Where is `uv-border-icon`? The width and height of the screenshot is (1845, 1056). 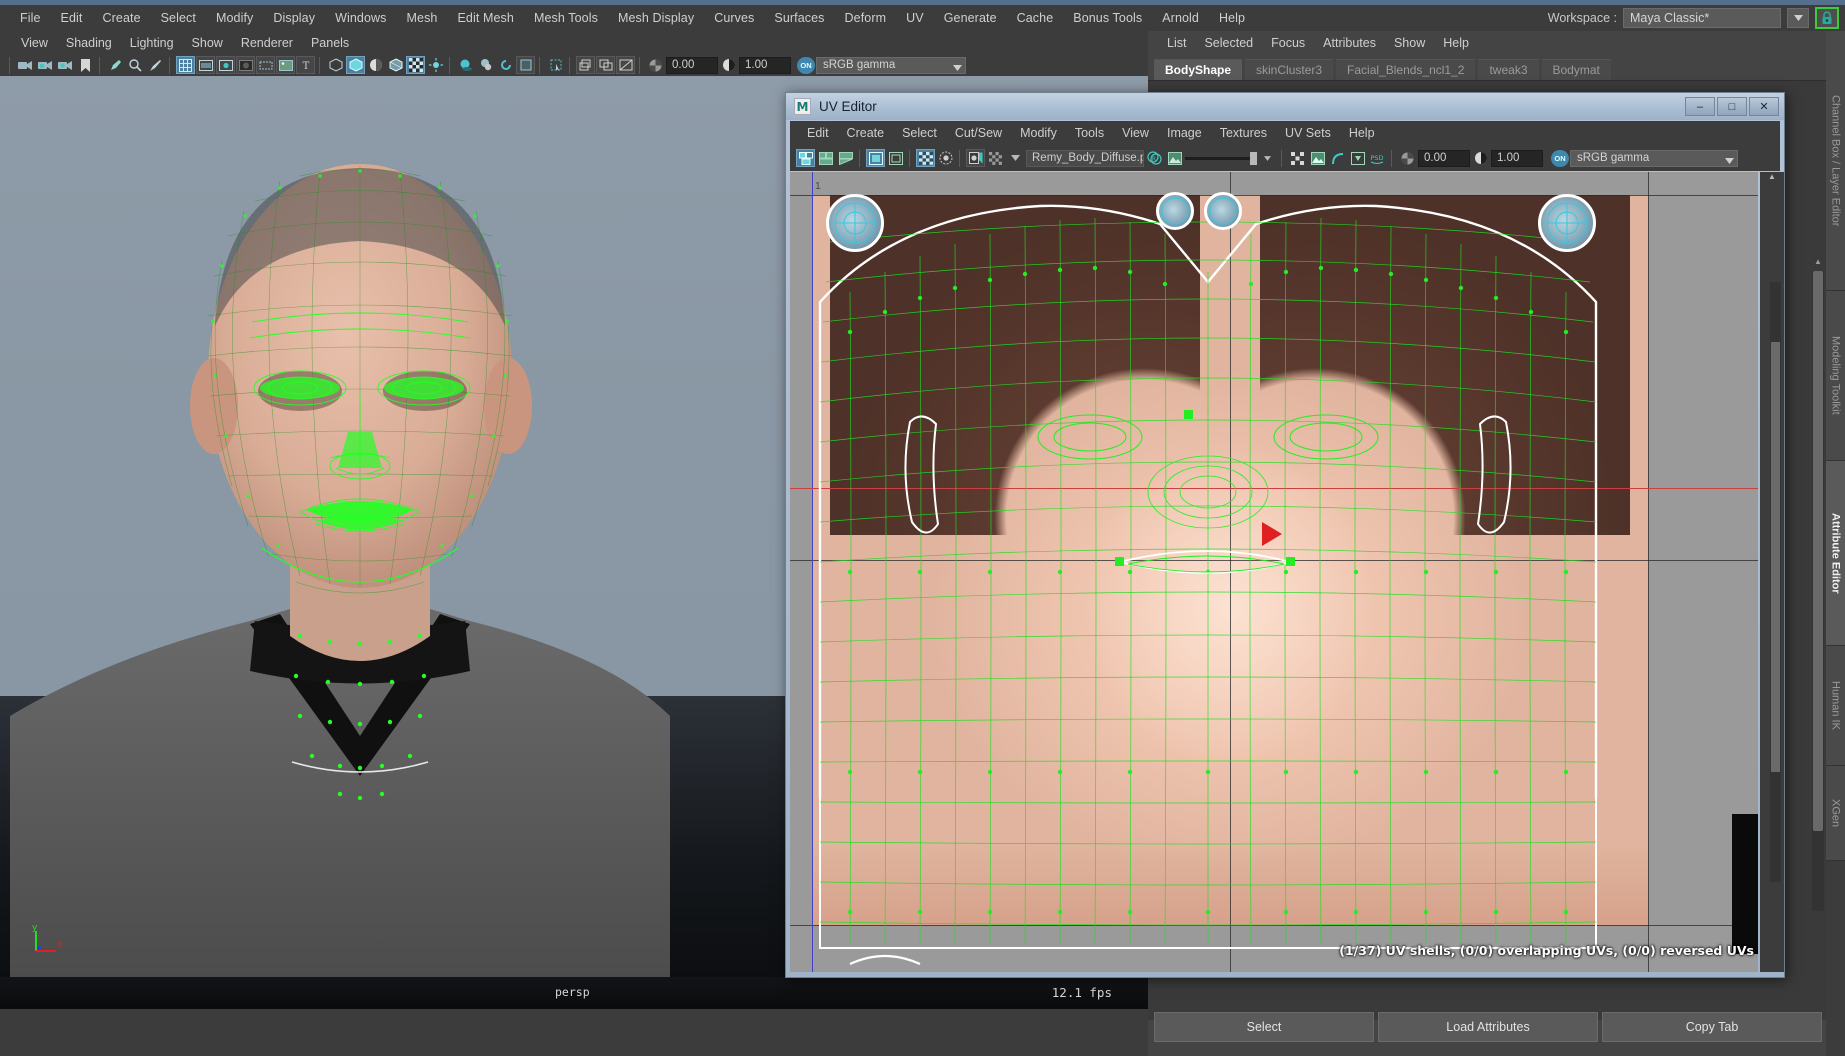 uv-border-icon is located at coordinates (875, 158).